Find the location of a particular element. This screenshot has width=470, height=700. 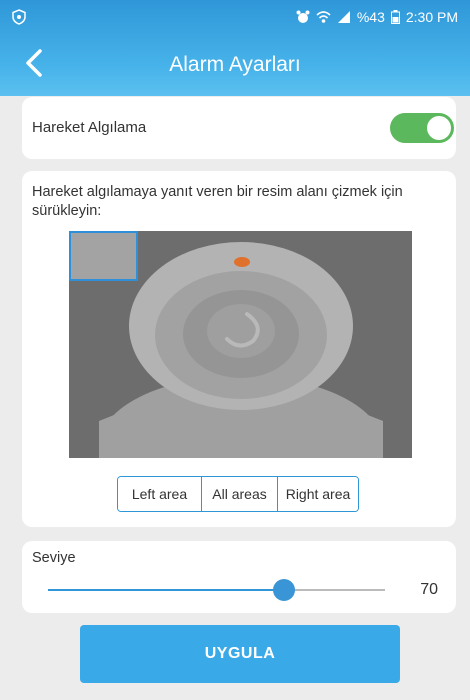

right-area-button: Right area is located at coordinates (317, 494).